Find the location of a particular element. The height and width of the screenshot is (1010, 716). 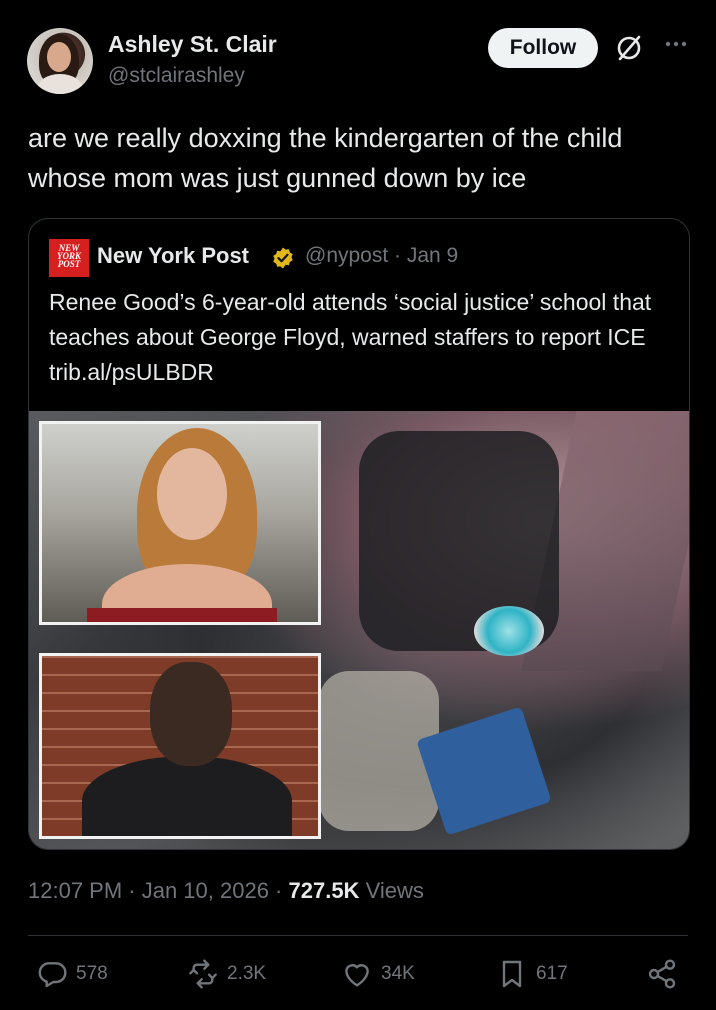

inset-photo-woman is located at coordinates (180, 523).